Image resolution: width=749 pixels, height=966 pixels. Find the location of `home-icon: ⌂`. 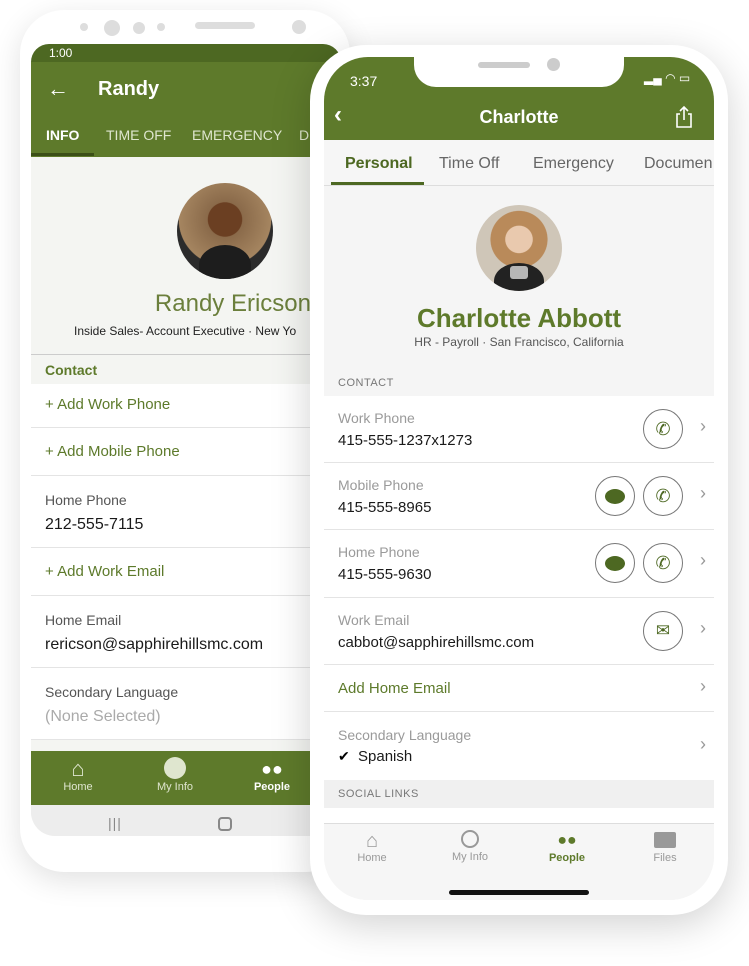

home-icon: ⌂ is located at coordinates (372, 841).